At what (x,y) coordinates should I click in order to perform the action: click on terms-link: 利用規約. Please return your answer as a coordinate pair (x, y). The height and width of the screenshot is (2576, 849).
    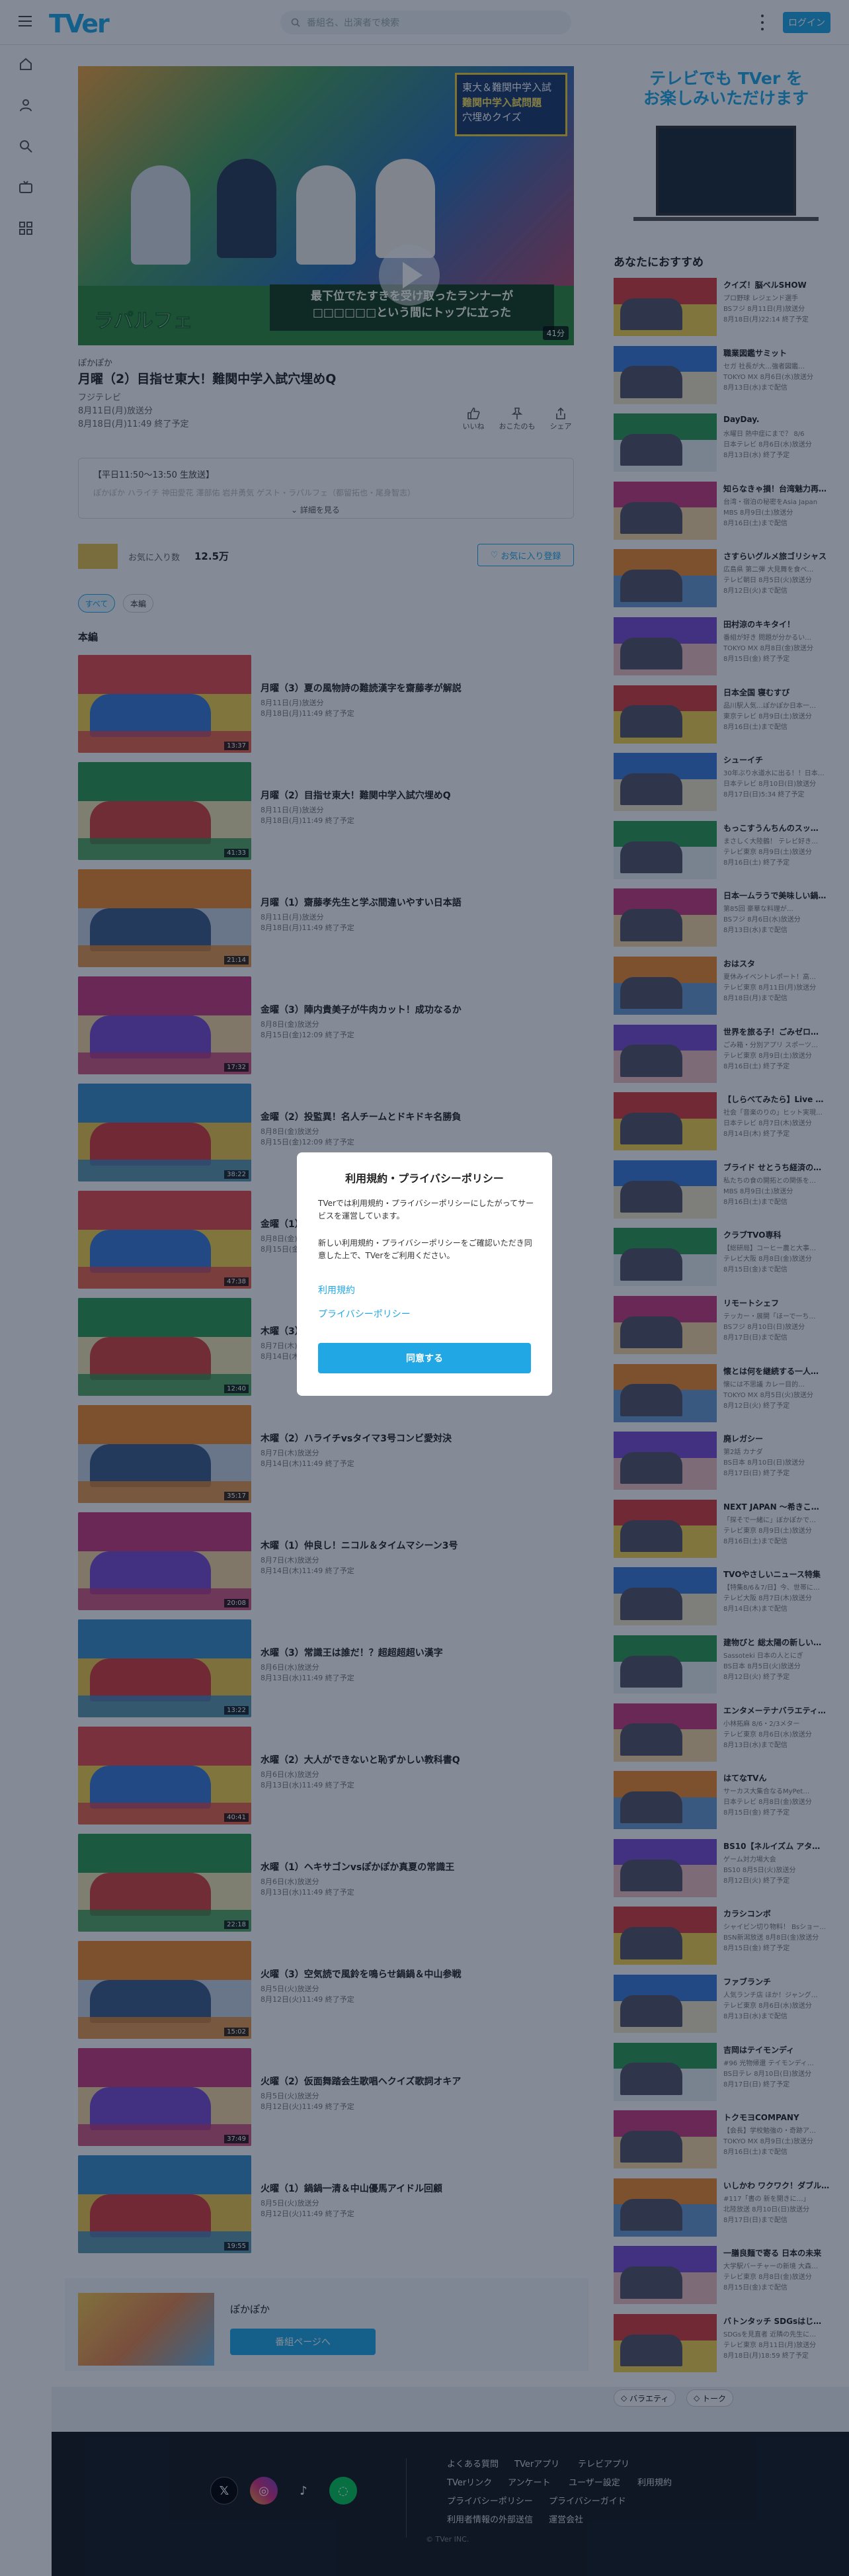
    Looking at the image, I should click on (337, 1290).